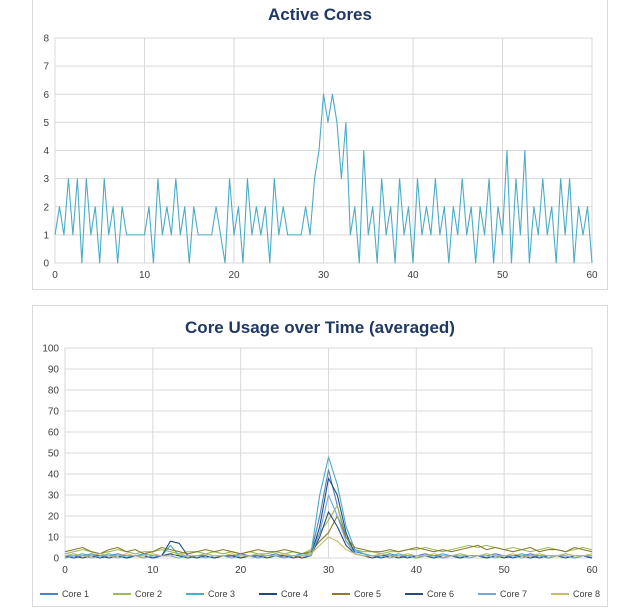 The width and height of the screenshot is (640, 615). Describe the element at coordinates (368, 594) in the screenshot. I see `legend-label: Core 5` at that location.